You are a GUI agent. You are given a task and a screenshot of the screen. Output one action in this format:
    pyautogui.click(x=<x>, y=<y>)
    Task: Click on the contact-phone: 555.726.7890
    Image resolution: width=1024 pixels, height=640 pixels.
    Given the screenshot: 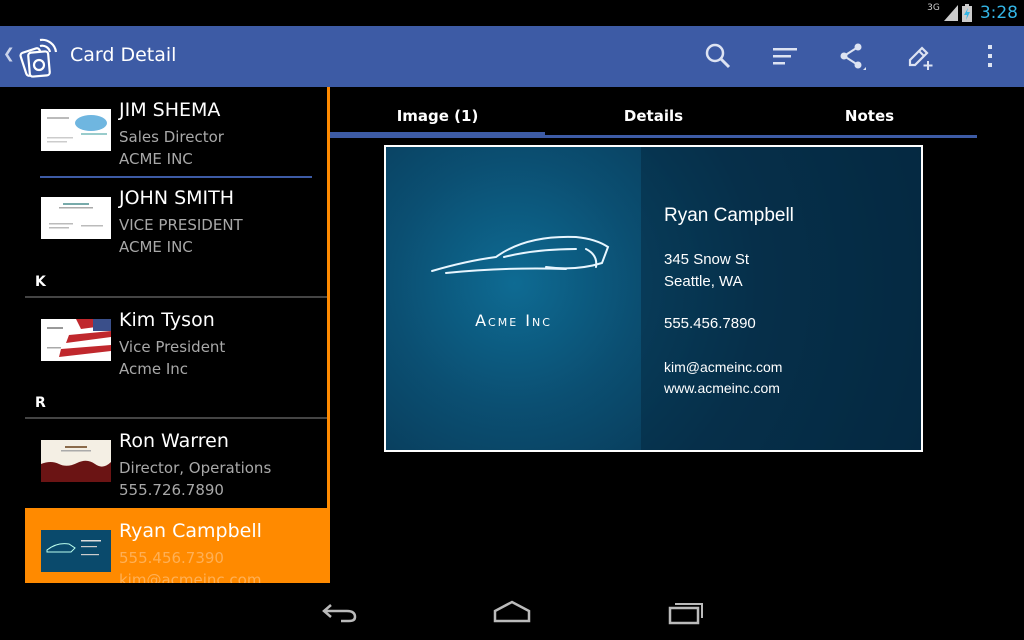 What is the action you would take?
    pyautogui.click(x=171, y=490)
    